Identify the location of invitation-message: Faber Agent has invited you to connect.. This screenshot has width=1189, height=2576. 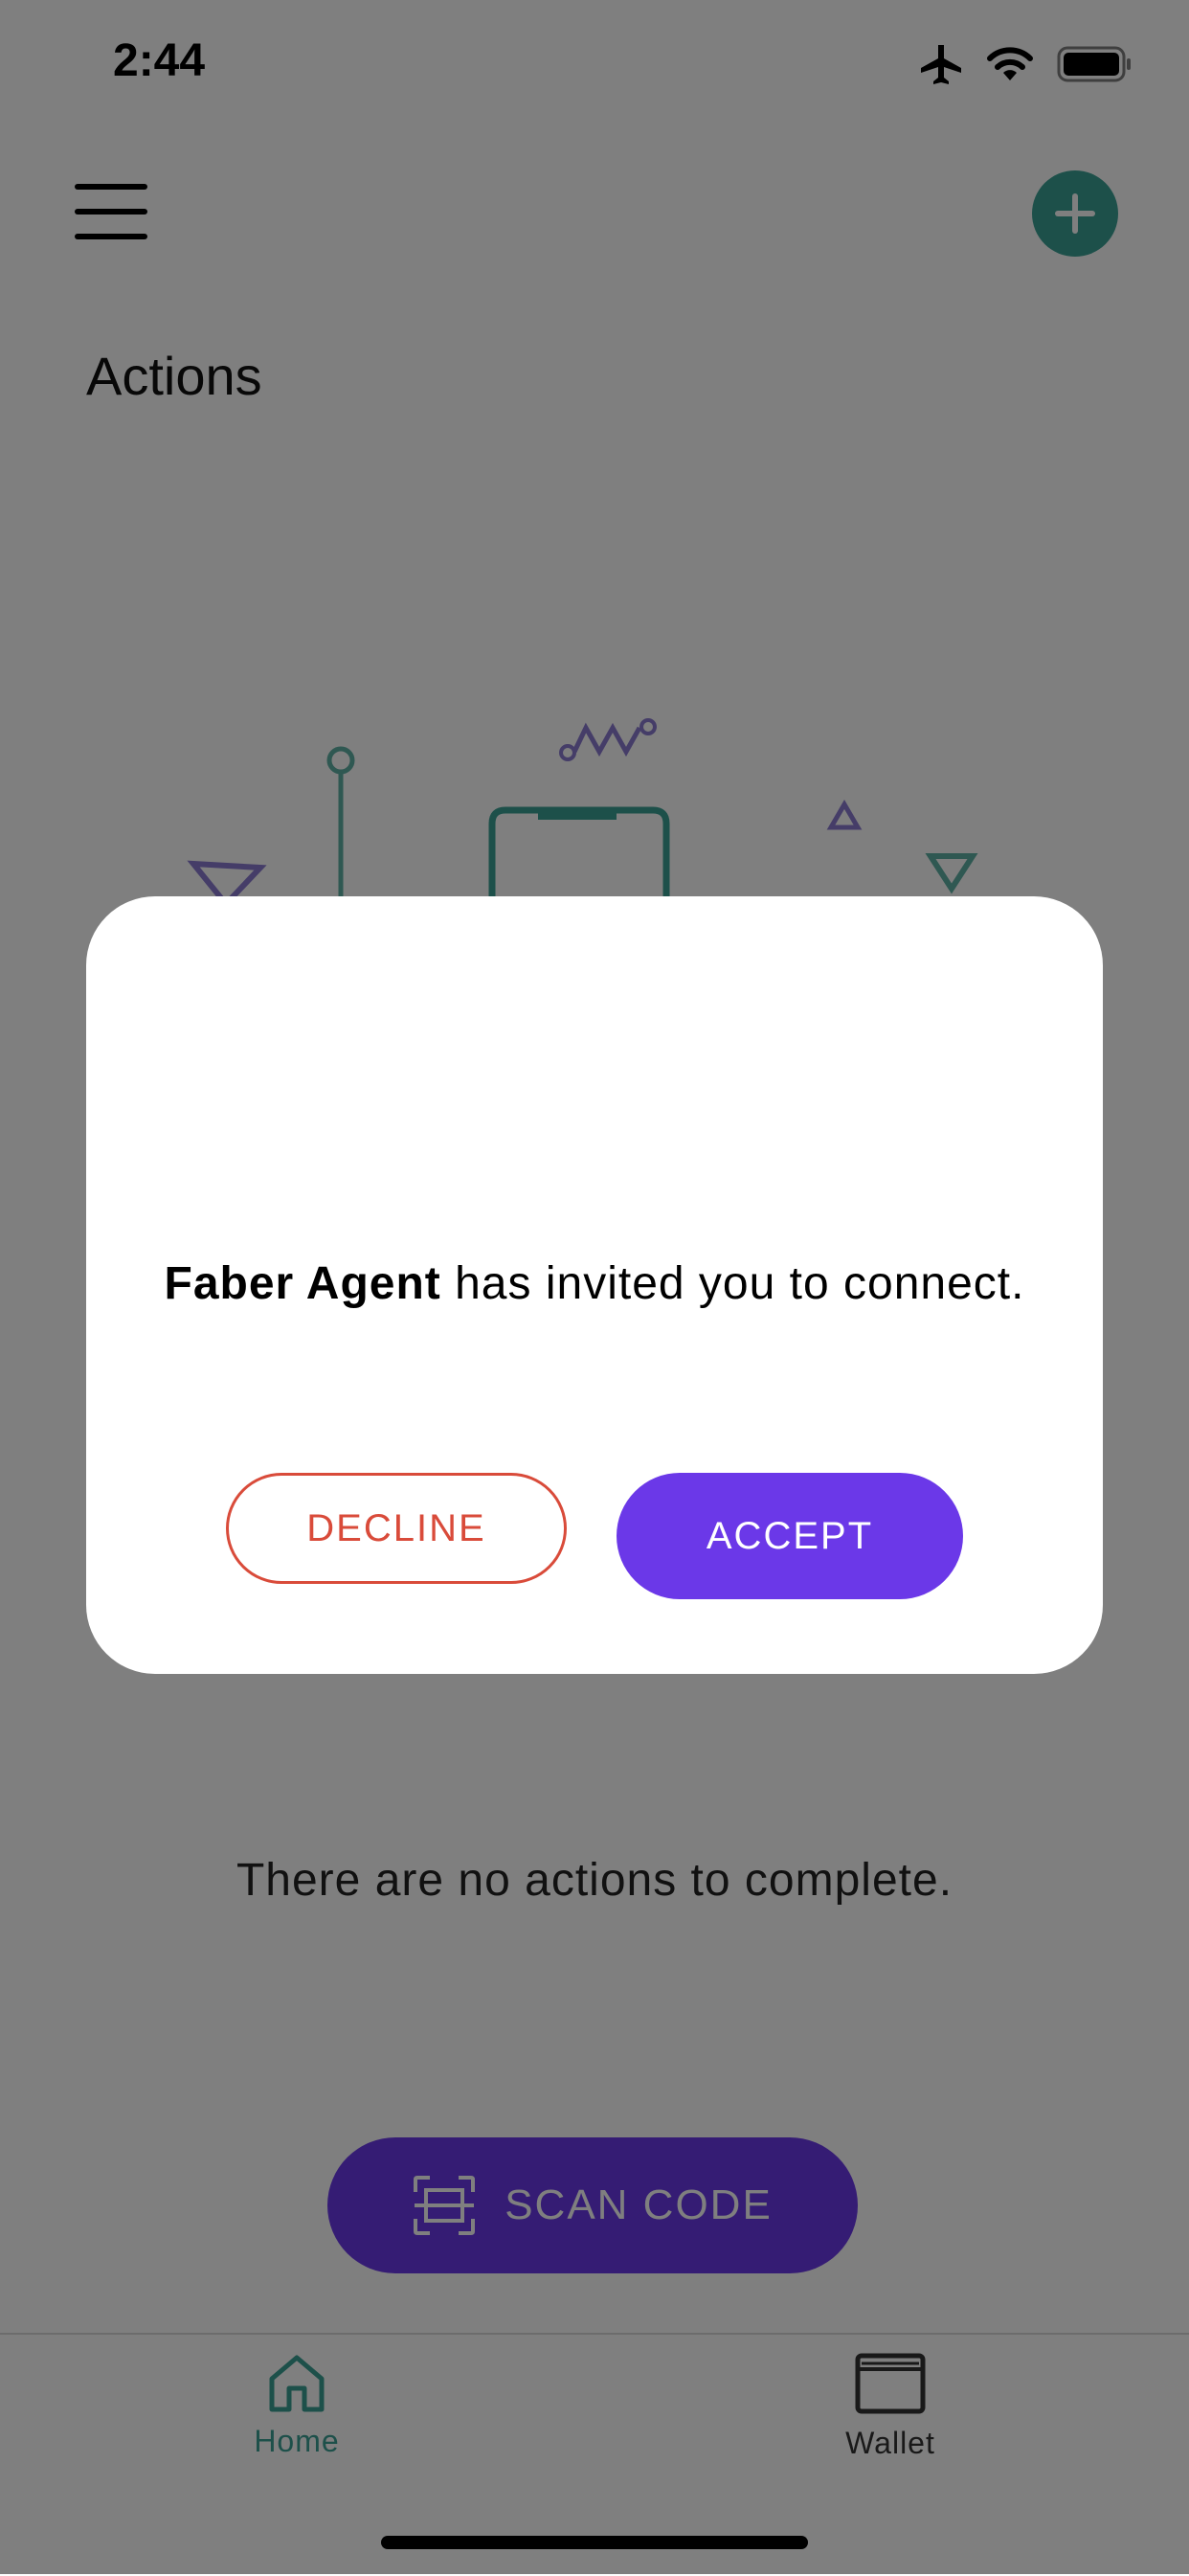
(594, 1284).